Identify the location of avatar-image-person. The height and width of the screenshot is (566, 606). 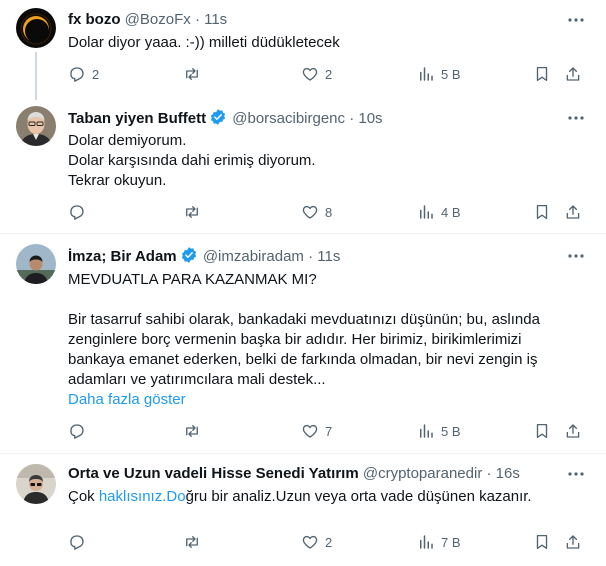
(36, 484).